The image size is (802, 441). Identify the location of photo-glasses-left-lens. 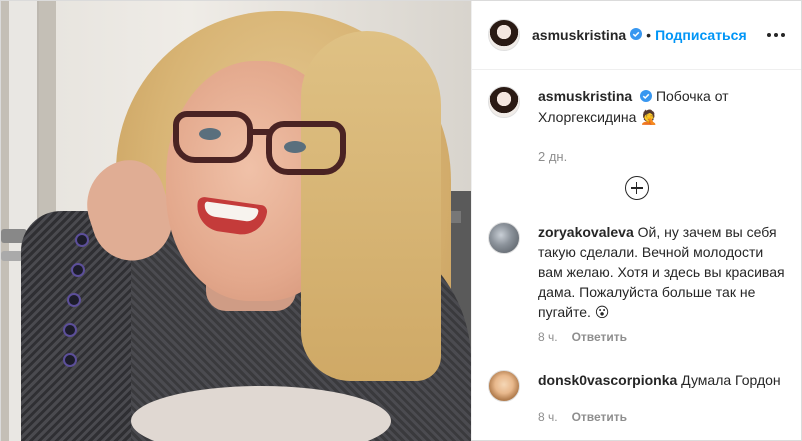
(213, 137).